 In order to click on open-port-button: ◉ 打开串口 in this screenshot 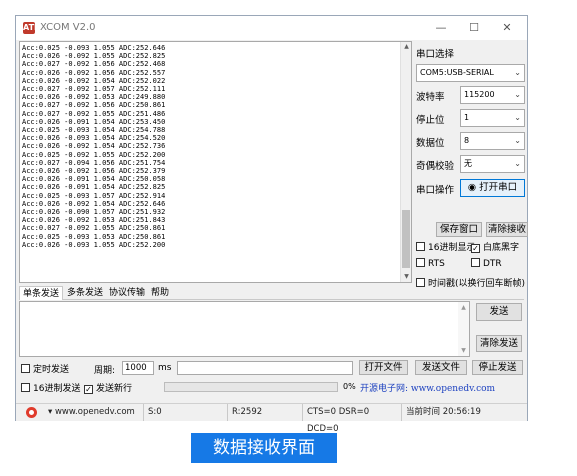, I will do `click(492, 188)`.